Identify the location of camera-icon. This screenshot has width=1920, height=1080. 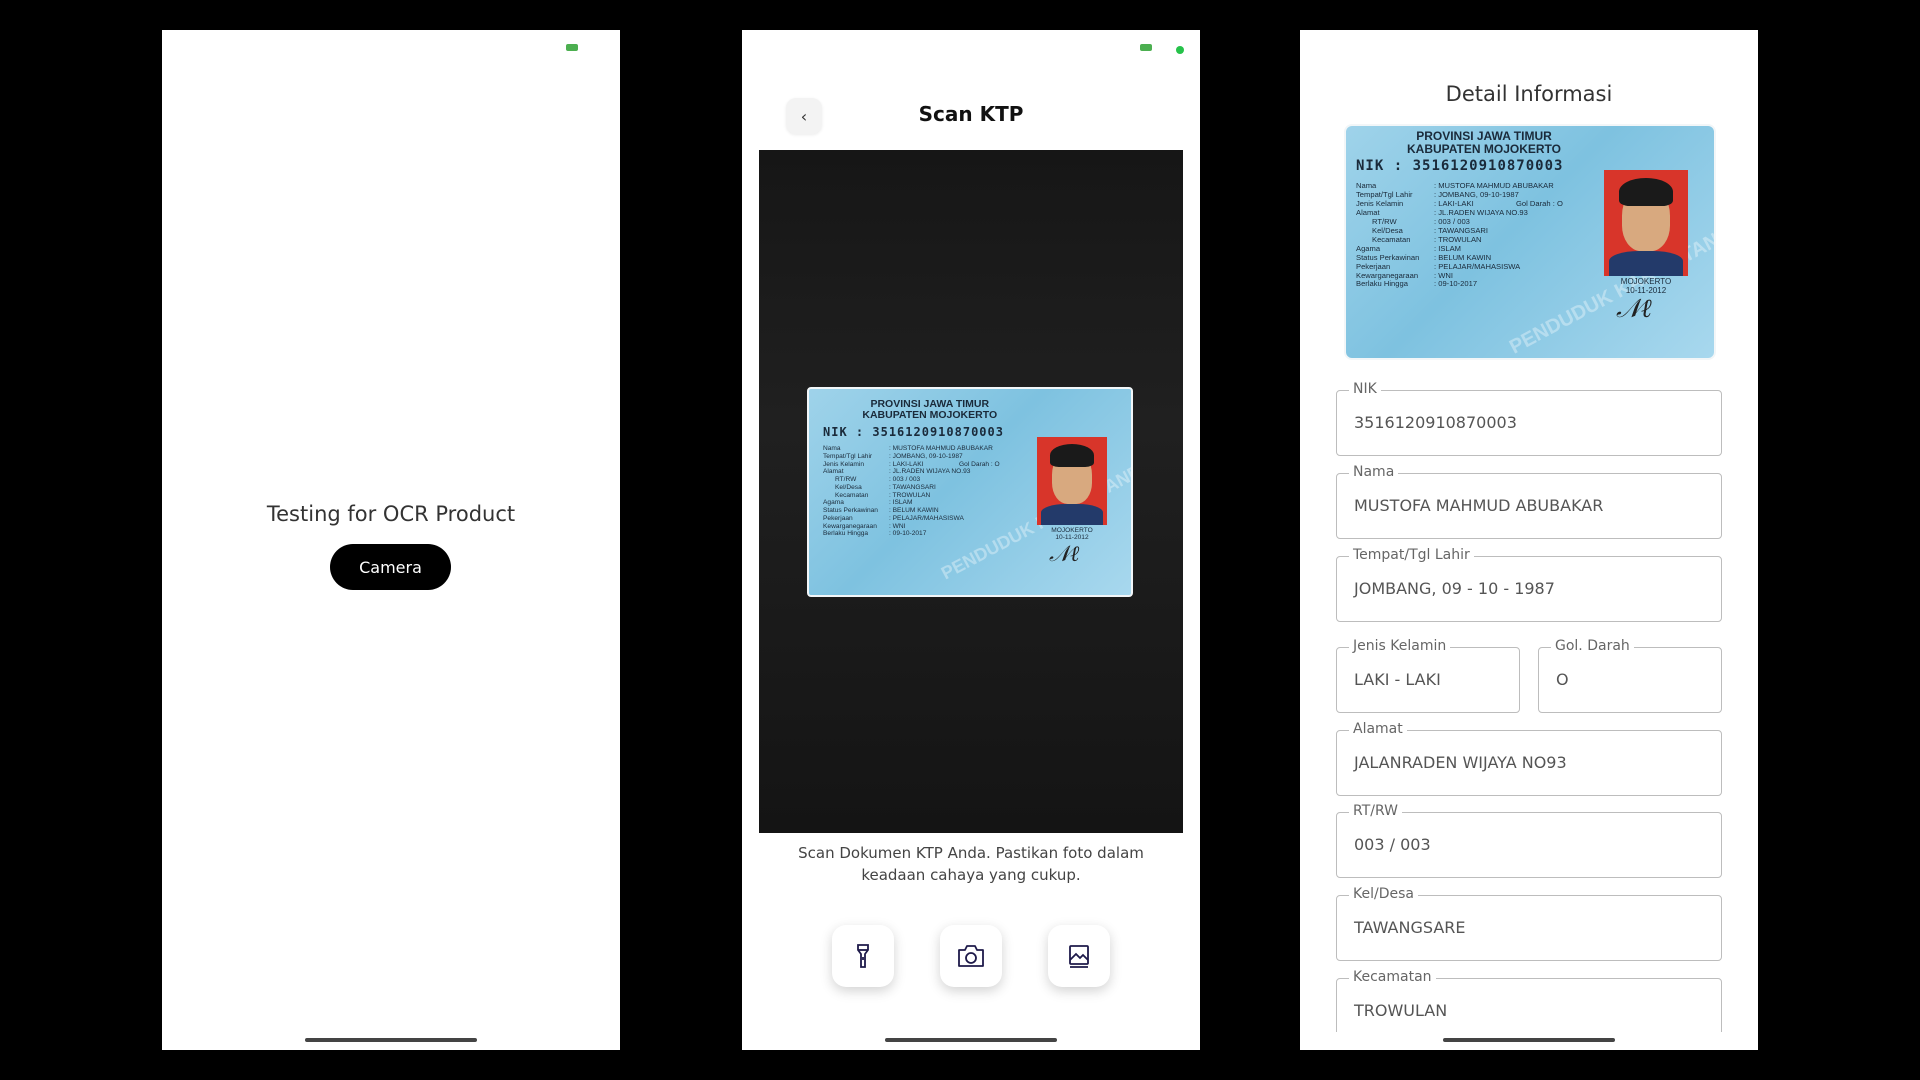
(971, 956).